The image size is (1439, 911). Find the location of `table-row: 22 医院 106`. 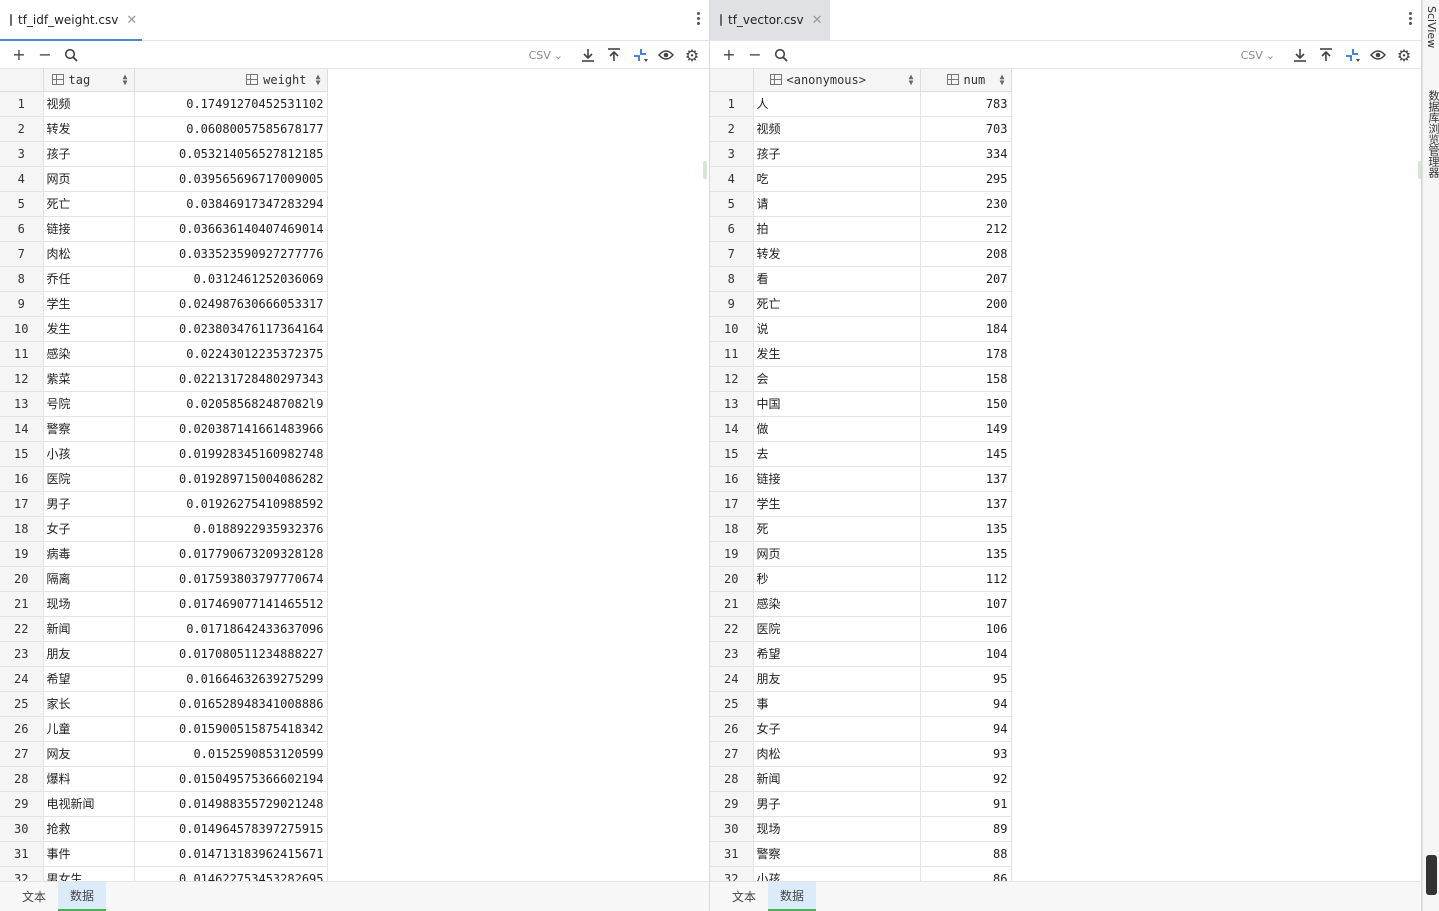

table-row: 22 医院 106 is located at coordinates (861, 629).